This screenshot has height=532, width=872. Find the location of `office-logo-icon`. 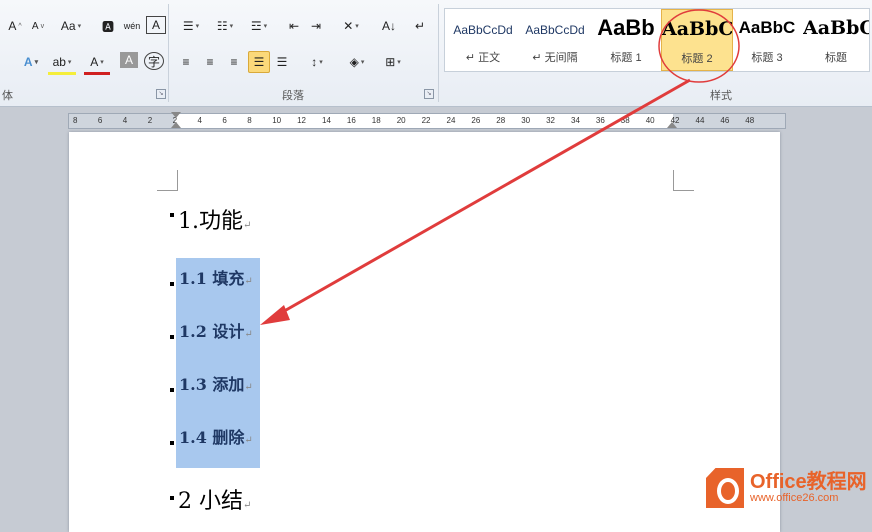

office-logo-icon is located at coordinates (725, 488).